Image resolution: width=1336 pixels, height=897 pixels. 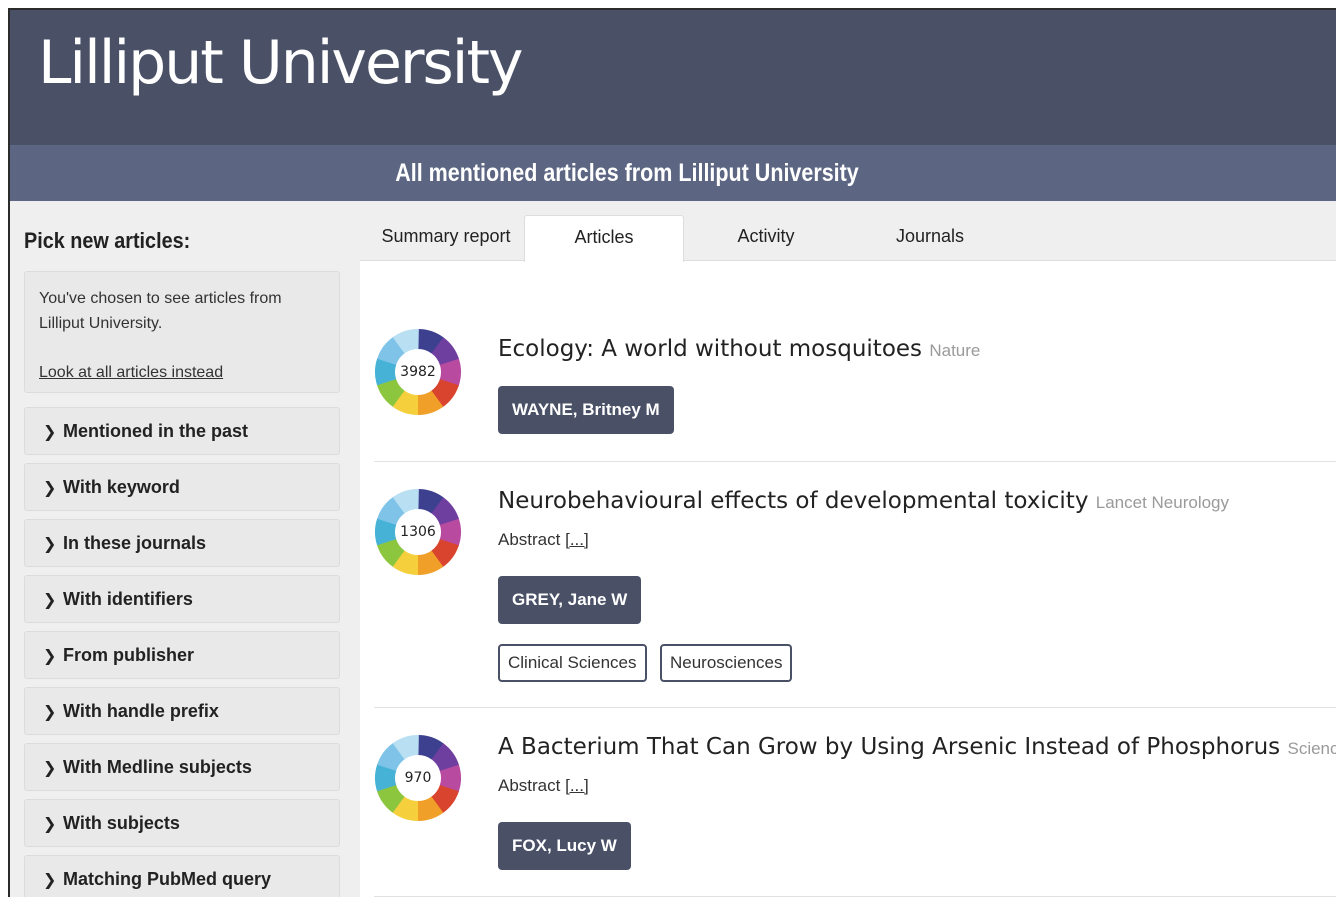 What do you see at coordinates (1311, 748) in the screenshot?
I see `article-journal: Science` at bounding box center [1311, 748].